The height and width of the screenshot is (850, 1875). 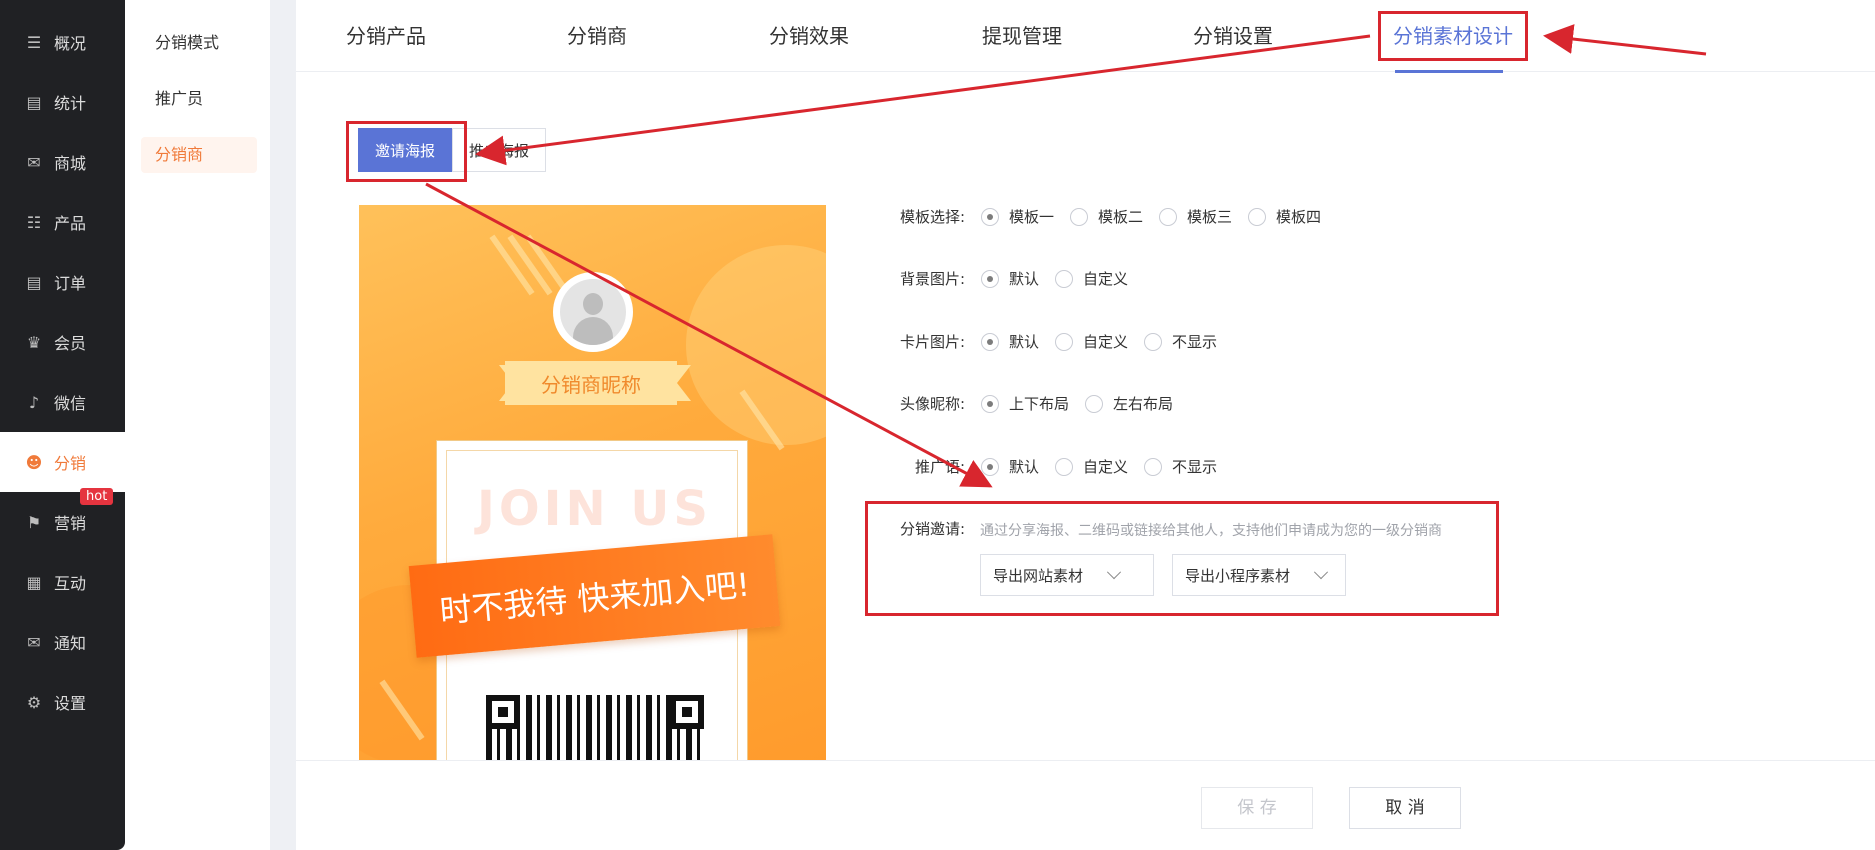 What do you see at coordinates (34, 42) in the screenshot?
I see `layers-icon: ☰` at bounding box center [34, 42].